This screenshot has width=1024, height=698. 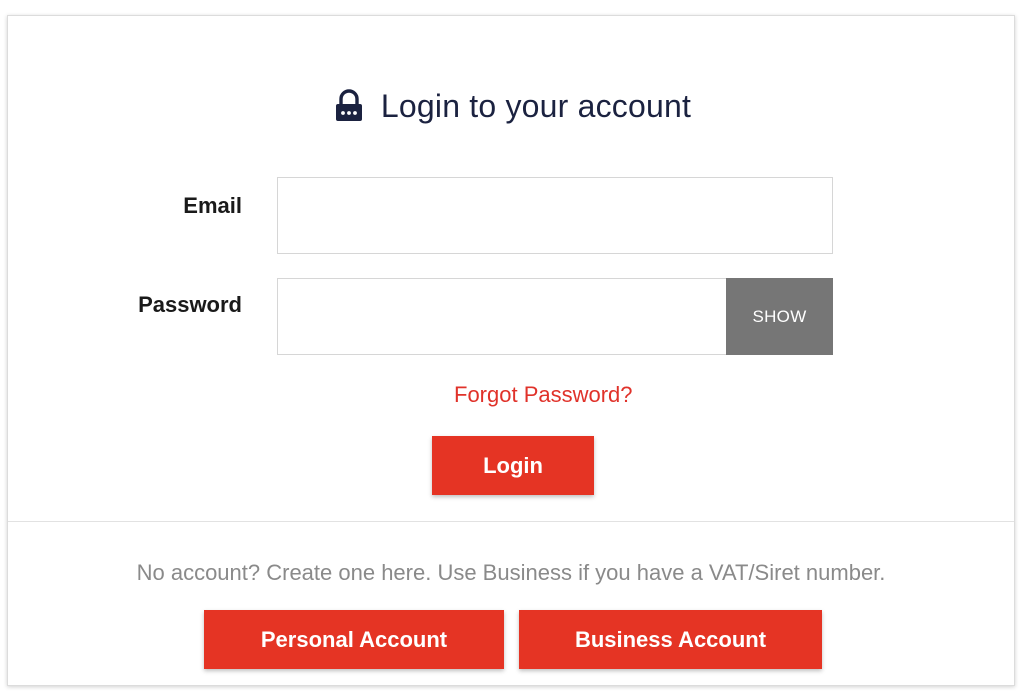 I want to click on email-label: Email, so click(x=212, y=205).